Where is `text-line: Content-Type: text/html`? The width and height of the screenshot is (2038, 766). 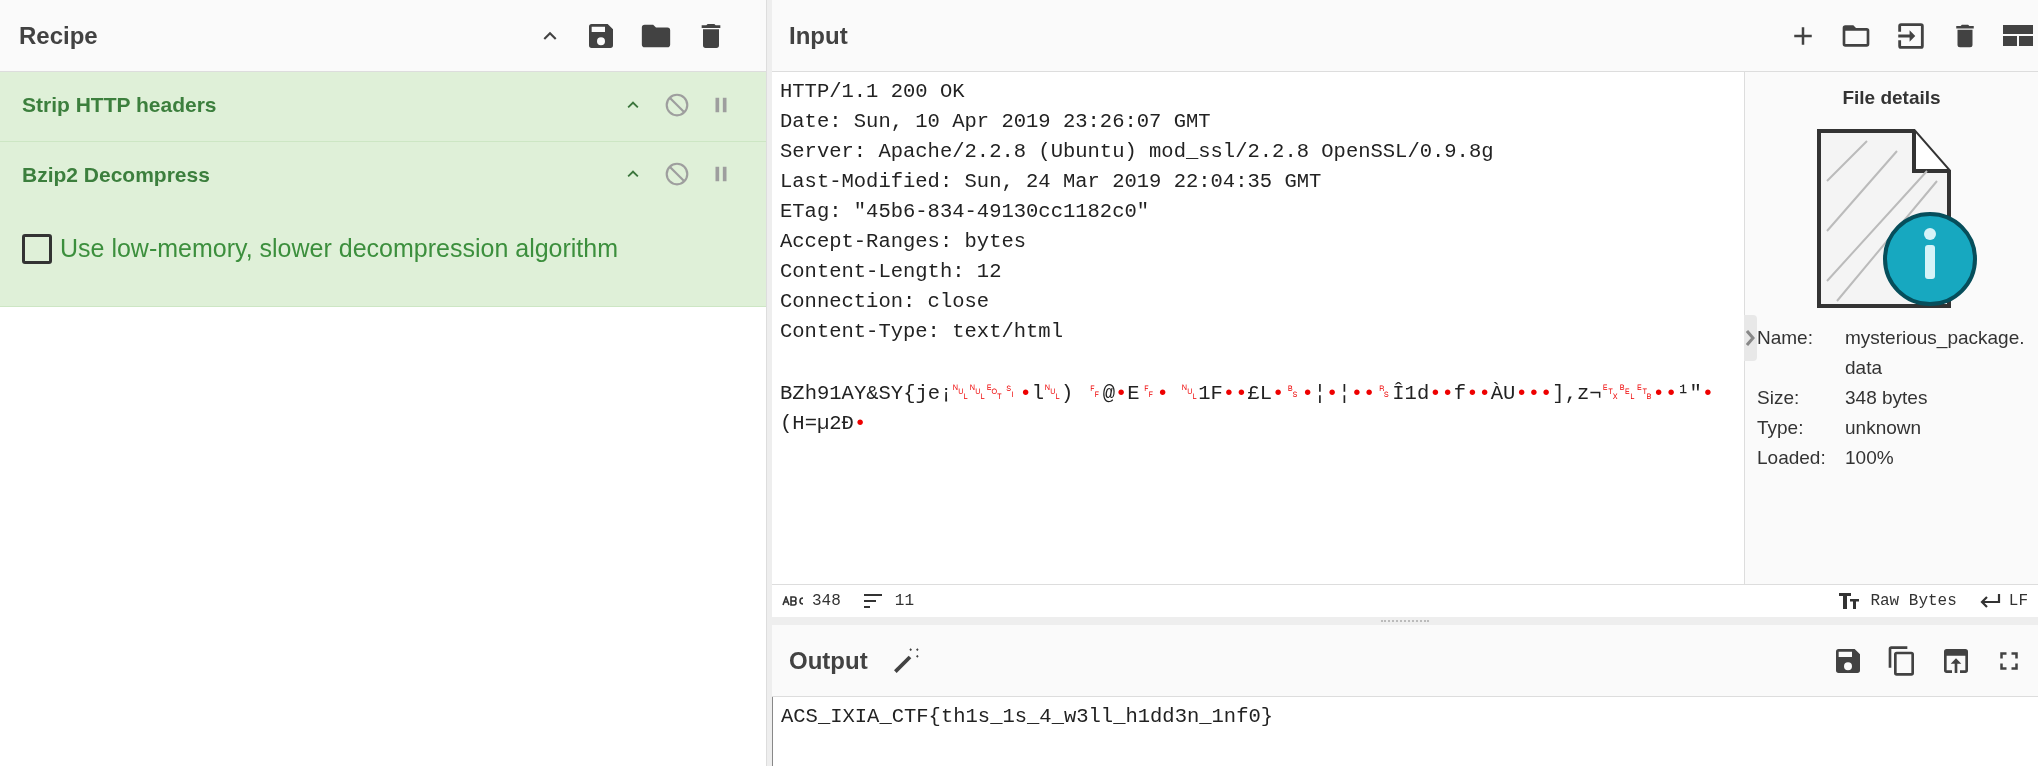 text-line: Content-Type: text/html is located at coordinates (922, 332).